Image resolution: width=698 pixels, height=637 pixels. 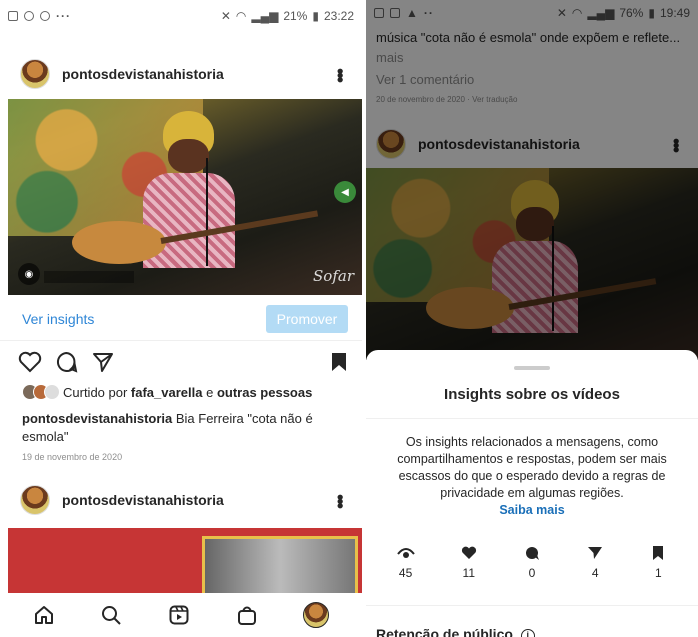 I want to click on bottom-navigation, so click(x=181, y=615).